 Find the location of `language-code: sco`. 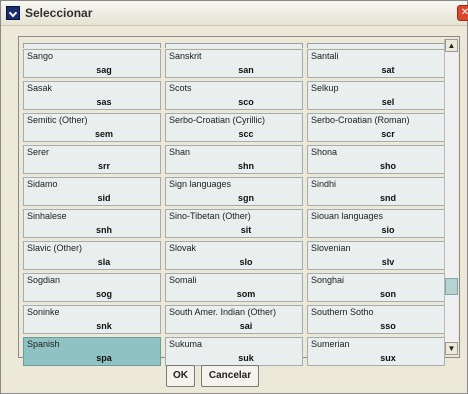

language-code: sco is located at coordinates (246, 102).